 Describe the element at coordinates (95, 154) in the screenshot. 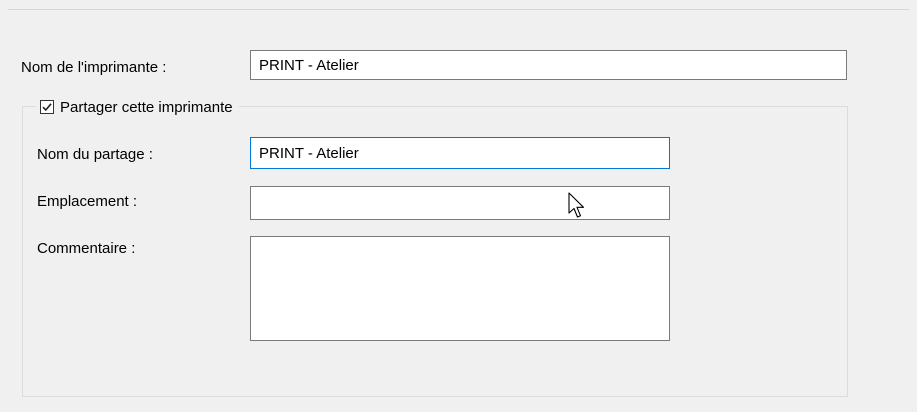

I see `share-name-label: Nom du partage :` at that location.